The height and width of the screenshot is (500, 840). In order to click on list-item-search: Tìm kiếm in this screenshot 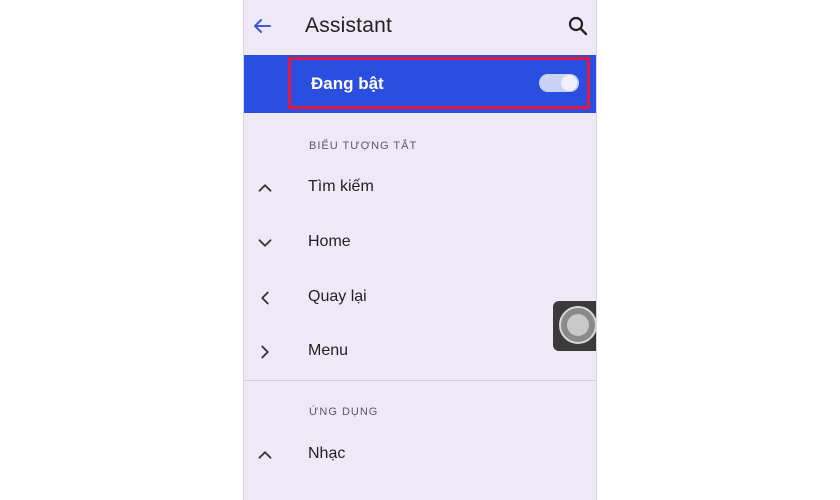, I will do `click(420, 189)`.